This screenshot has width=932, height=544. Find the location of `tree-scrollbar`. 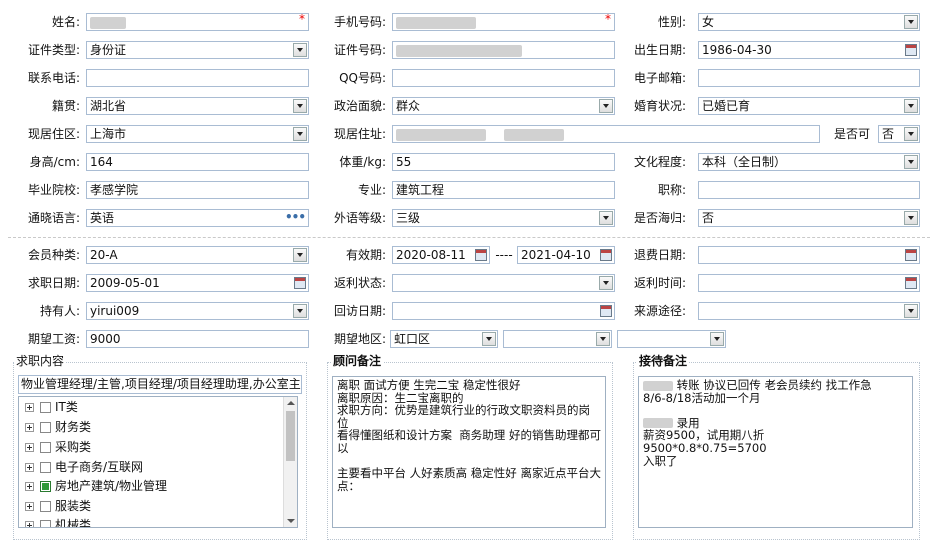

tree-scrollbar is located at coordinates (290, 462).